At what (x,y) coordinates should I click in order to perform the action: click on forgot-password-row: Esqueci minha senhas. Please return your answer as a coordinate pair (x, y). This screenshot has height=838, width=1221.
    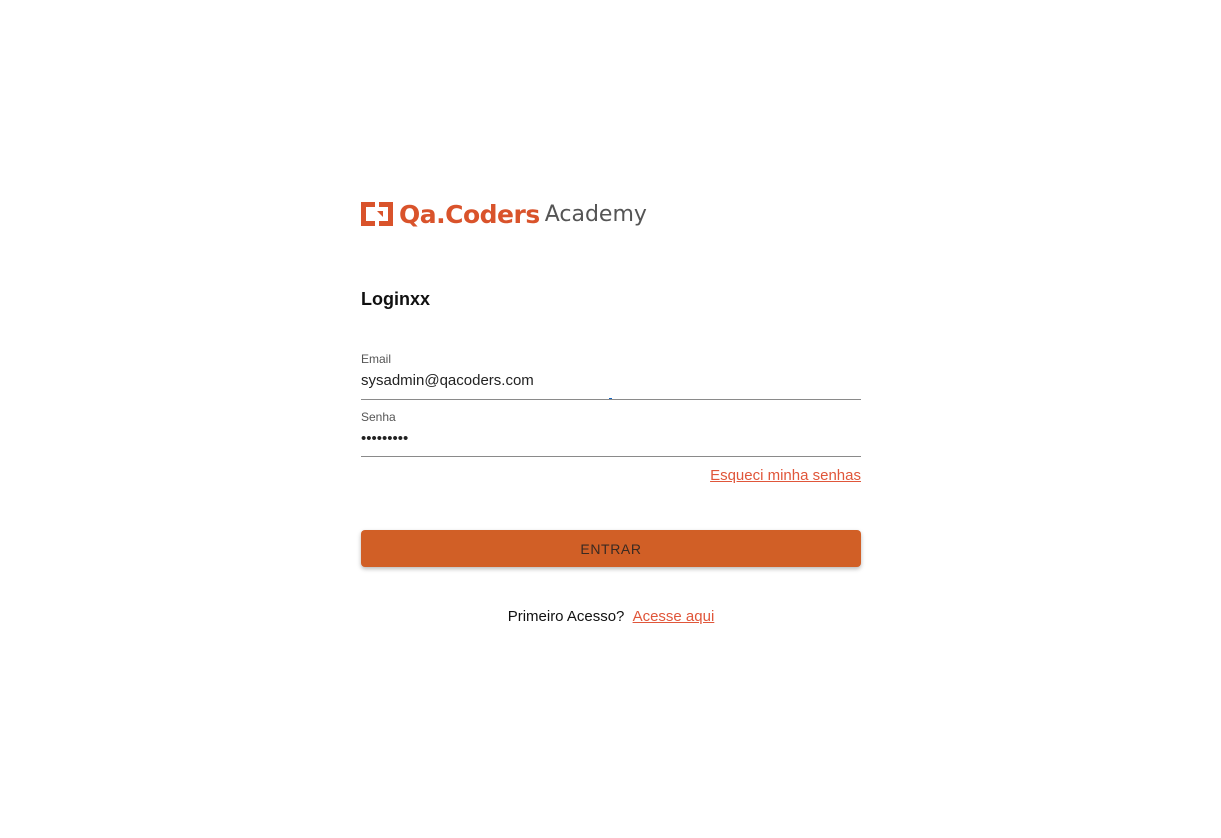
    Looking at the image, I should click on (611, 477).